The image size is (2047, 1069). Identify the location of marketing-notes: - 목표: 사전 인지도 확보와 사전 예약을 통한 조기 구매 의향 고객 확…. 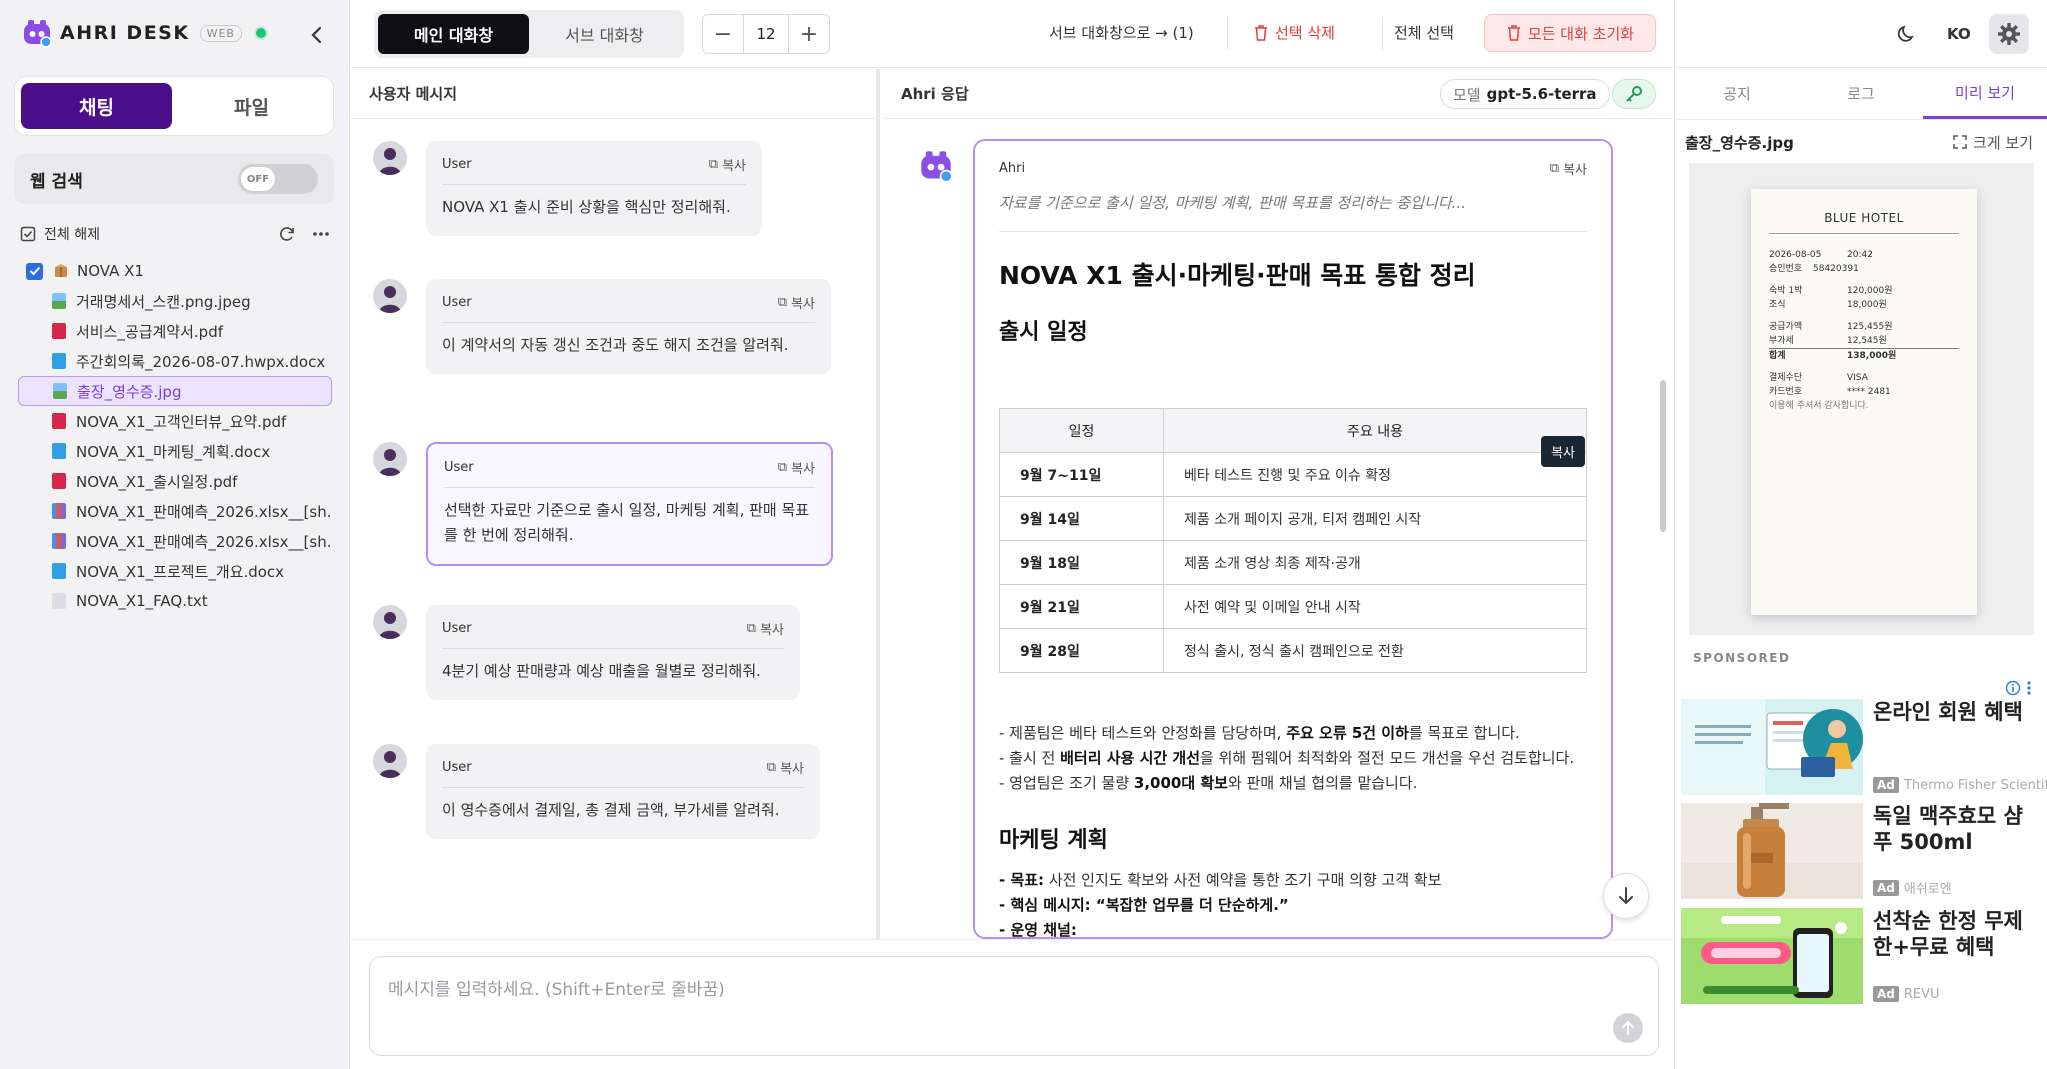
(1293, 903).